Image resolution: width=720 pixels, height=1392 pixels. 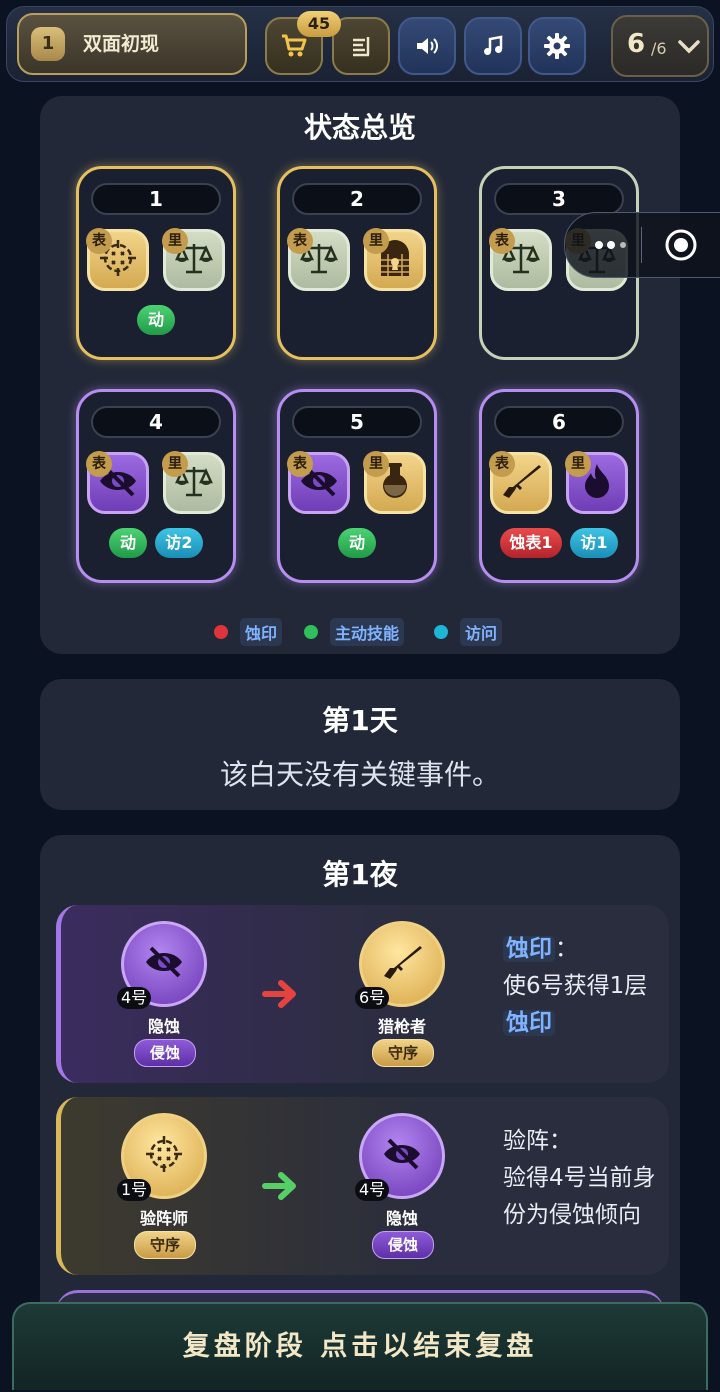 I want to click on day-title: 第1天, so click(x=360, y=720).